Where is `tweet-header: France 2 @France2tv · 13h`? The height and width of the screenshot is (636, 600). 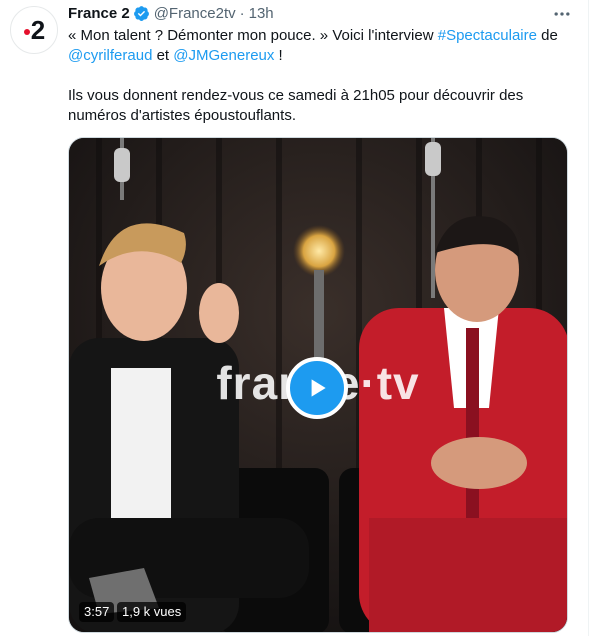 tweet-header: France 2 @France2tv · 13h is located at coordinates (171, 13).